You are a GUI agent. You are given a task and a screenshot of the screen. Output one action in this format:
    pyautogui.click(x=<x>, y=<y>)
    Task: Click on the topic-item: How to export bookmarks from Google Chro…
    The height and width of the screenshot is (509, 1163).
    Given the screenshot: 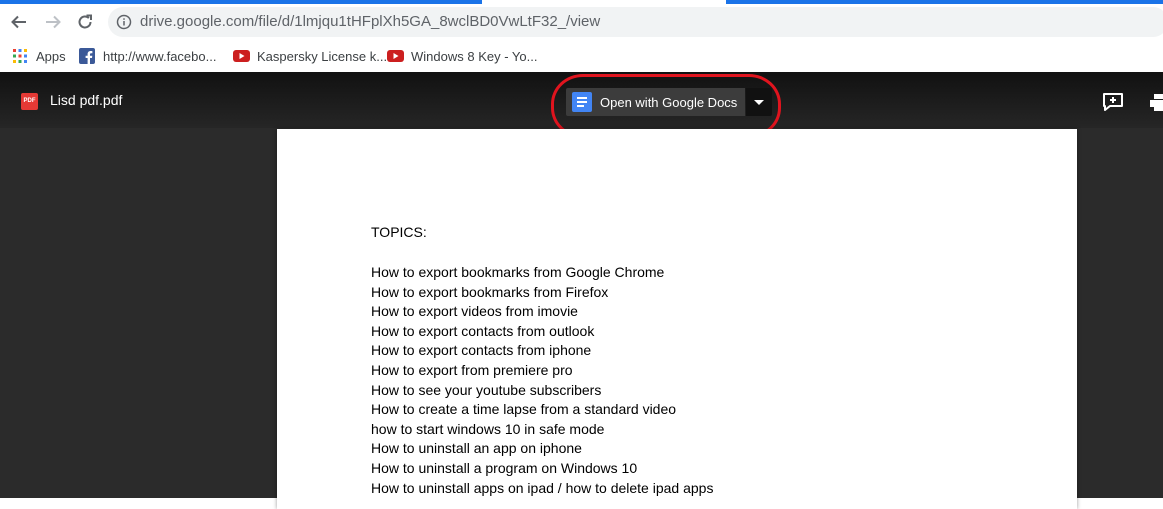 What is the action you would take?
    pyautogui.click(x=518, y=272)
    